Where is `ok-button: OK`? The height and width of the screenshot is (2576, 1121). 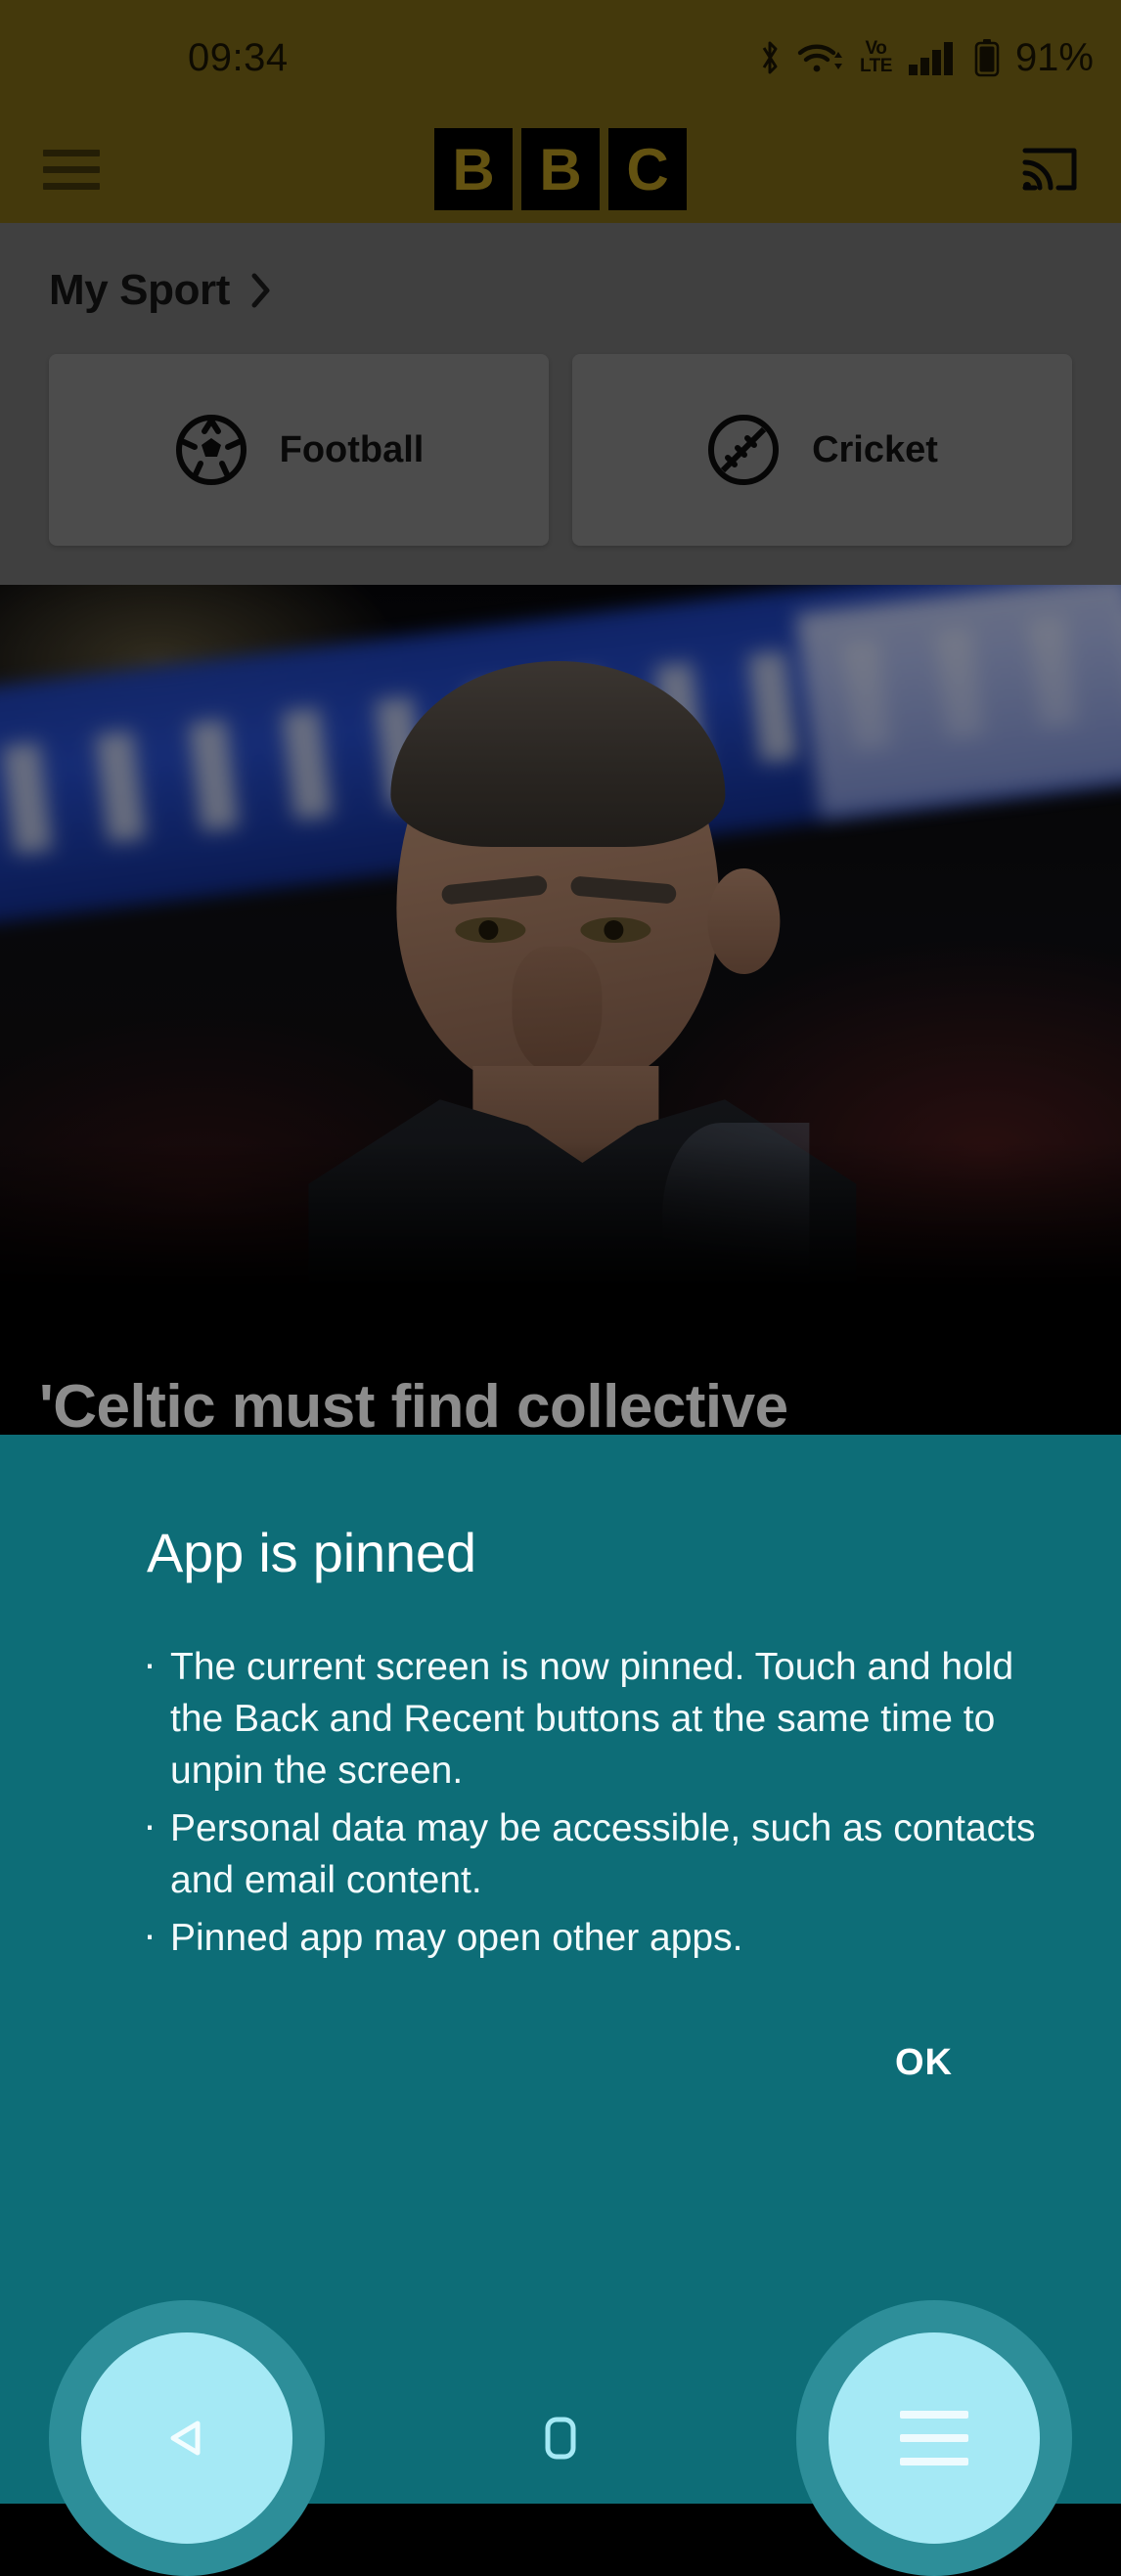
ok-button: OK is located at coordinates (924, 2063).